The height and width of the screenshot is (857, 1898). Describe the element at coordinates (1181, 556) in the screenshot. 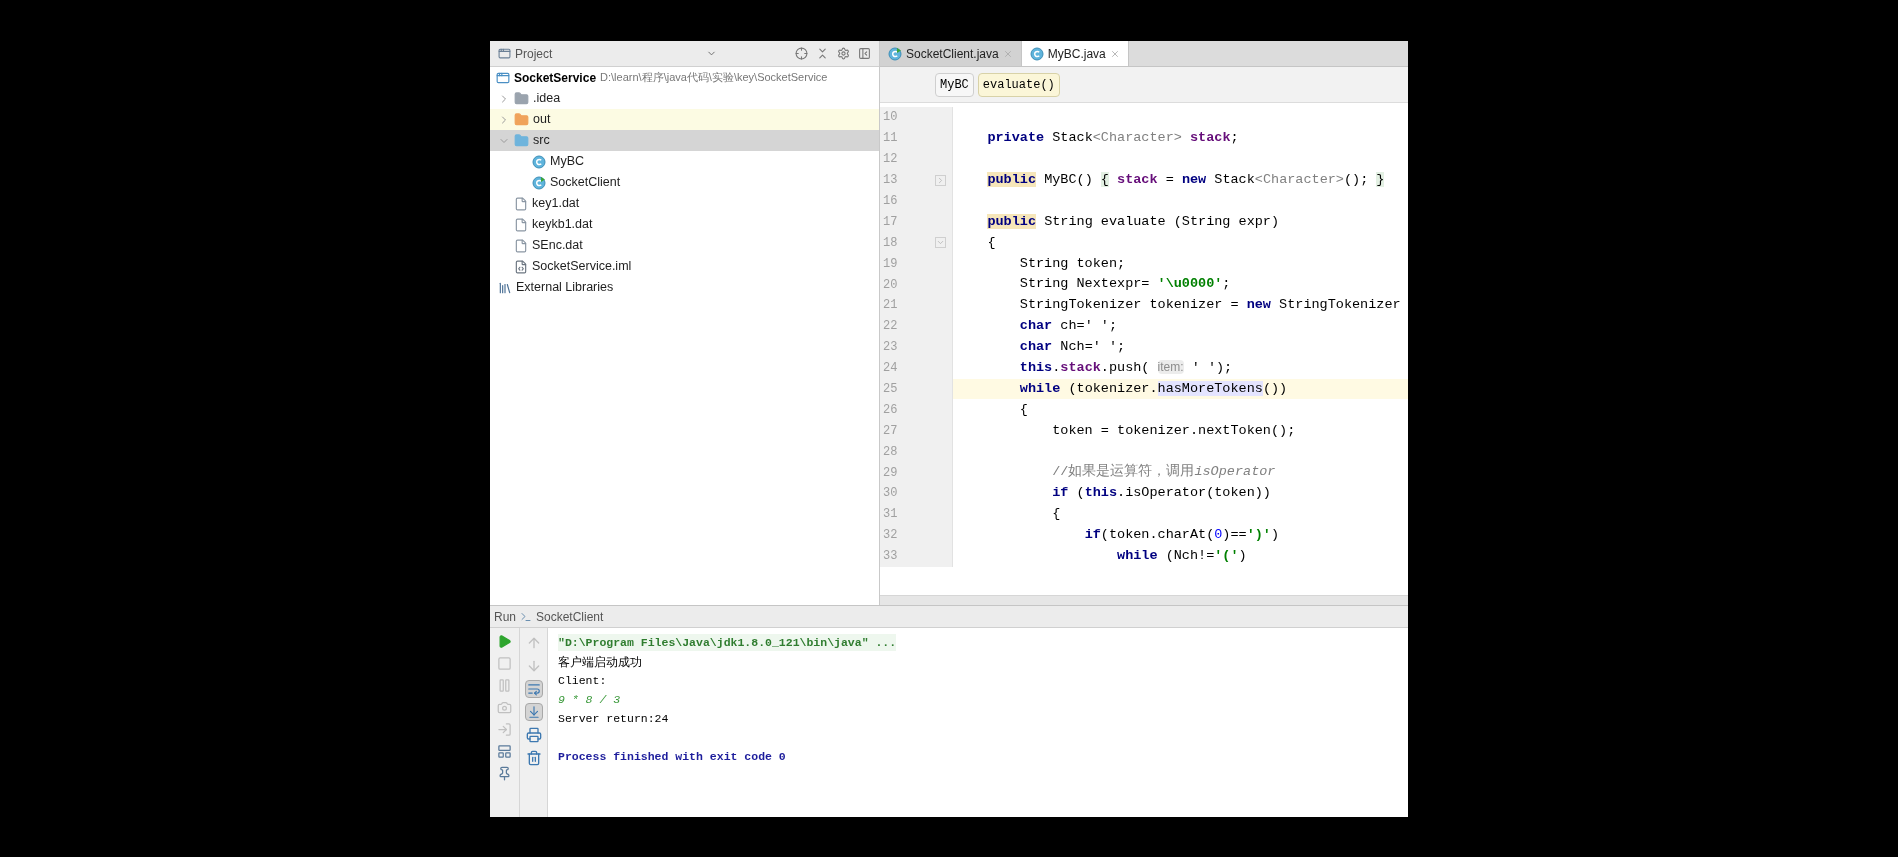

I see `code-line: while (Nch!='(')` at that location.